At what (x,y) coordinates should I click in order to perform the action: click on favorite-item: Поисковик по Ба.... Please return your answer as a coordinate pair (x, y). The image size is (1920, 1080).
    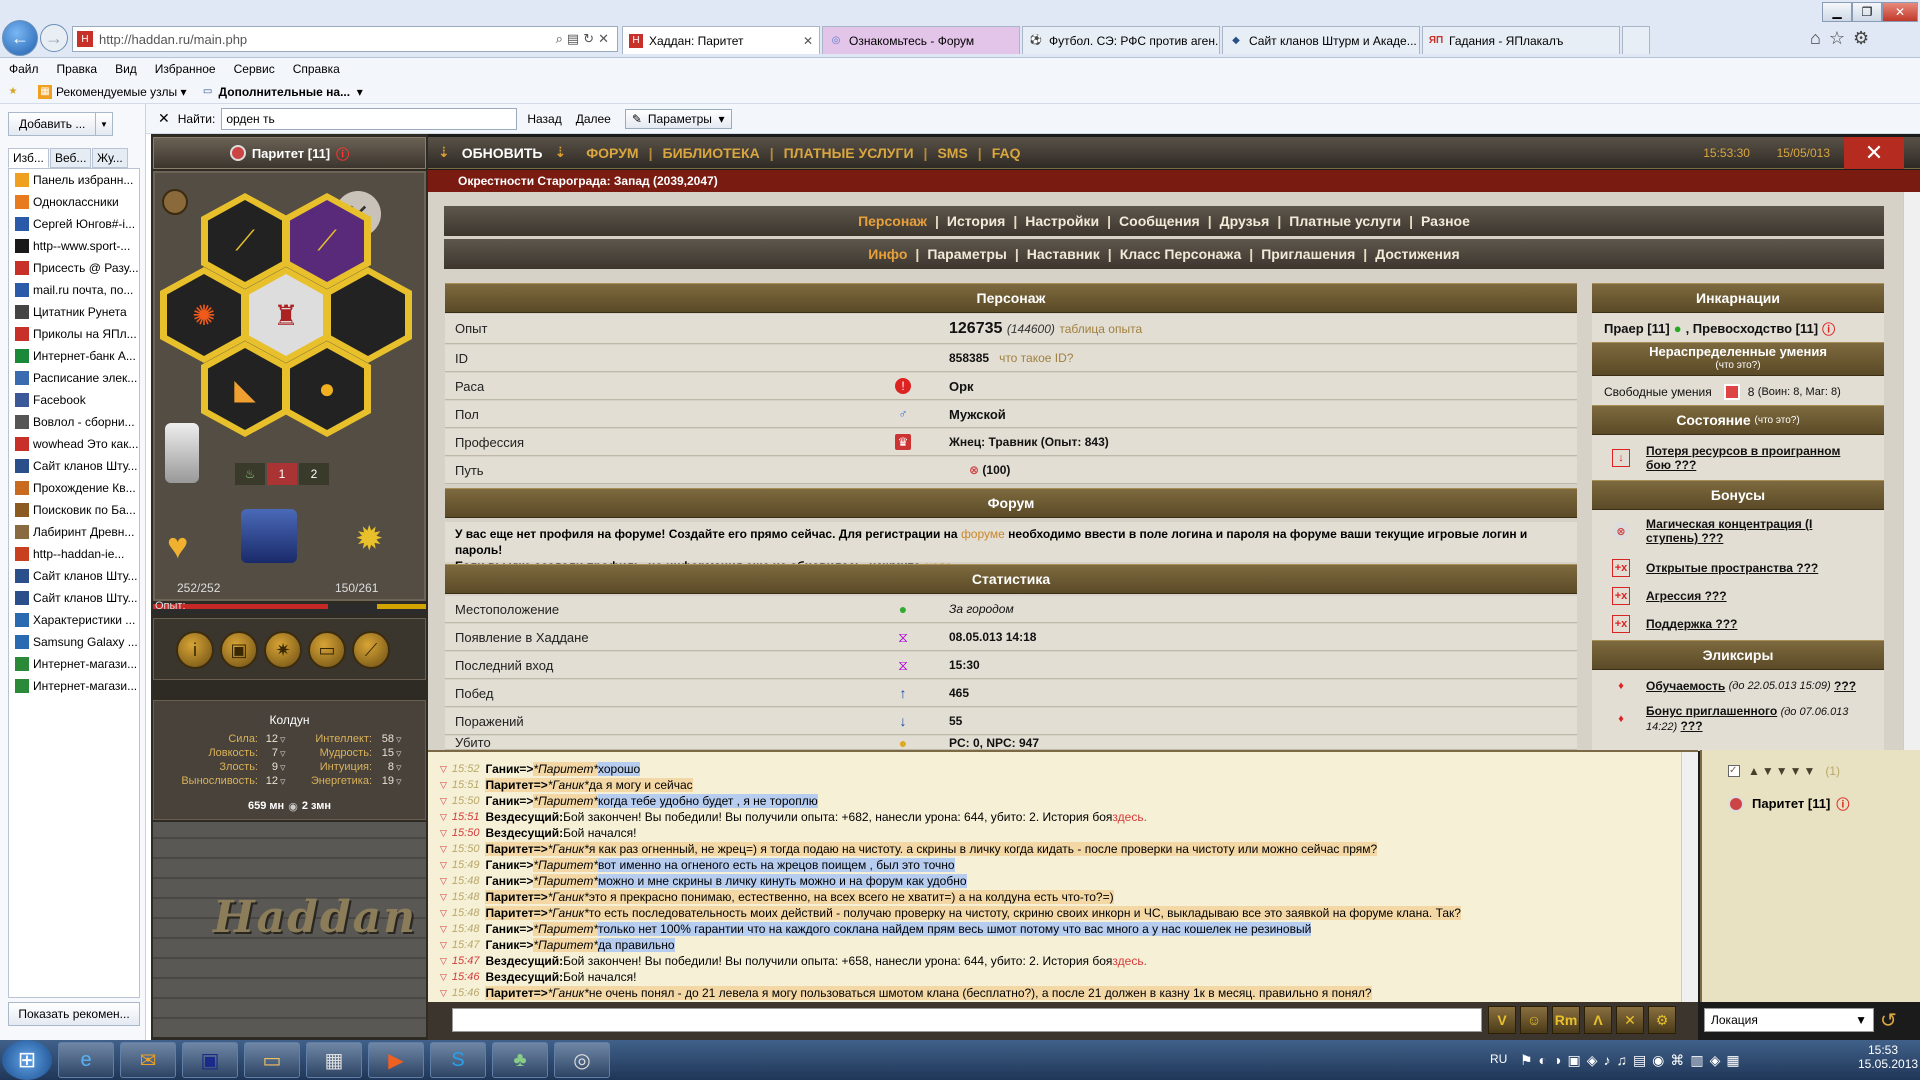
    Looking at the image, I should click on (74, 510).